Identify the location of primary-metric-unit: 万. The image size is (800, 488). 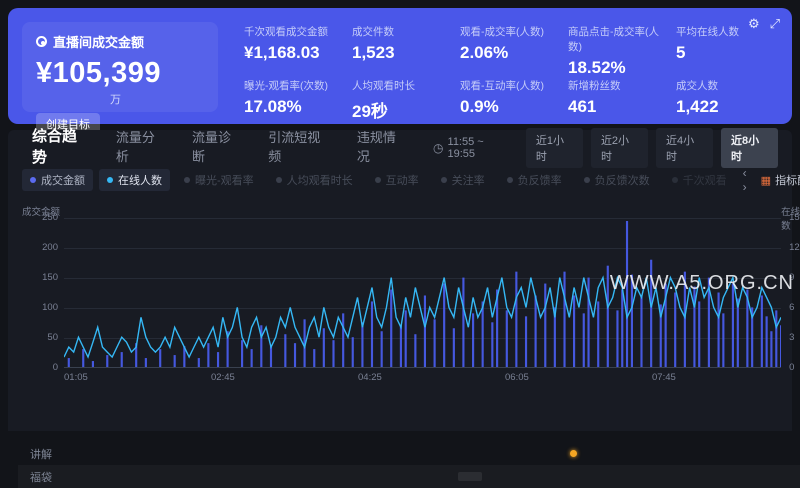
(157, 99).